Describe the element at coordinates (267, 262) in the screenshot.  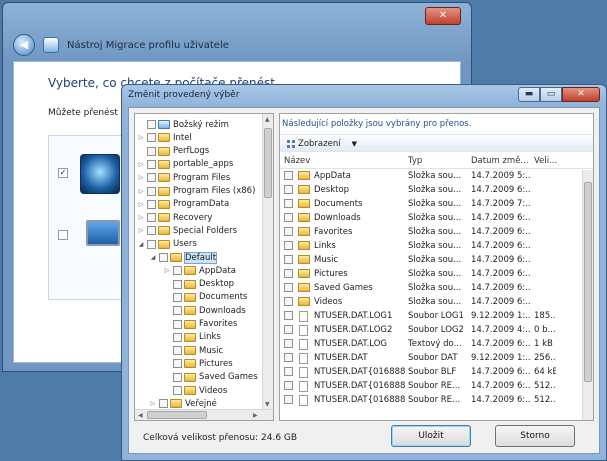
I see `tree-vertical-scrollbar: ▲ ▼` at that location.